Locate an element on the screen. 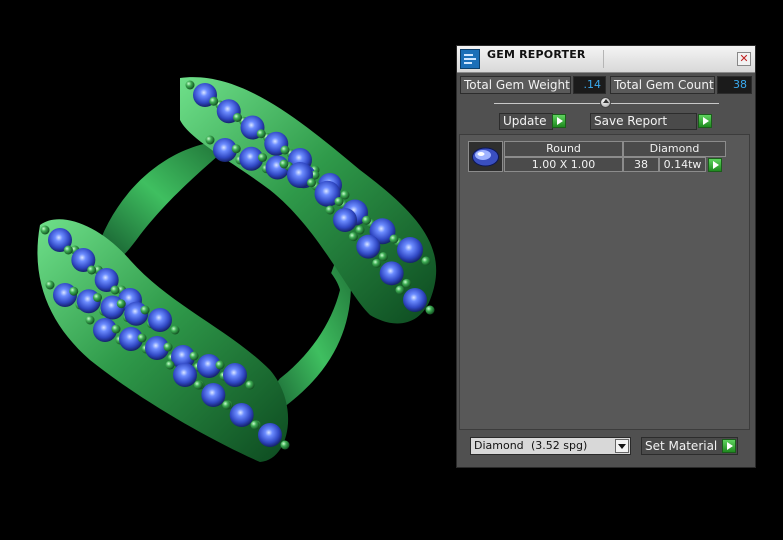 The width and height of the screenshot is (783, 540). gem-size-cell: 1.00 X 1.00 is located at coordinates (563, 164).